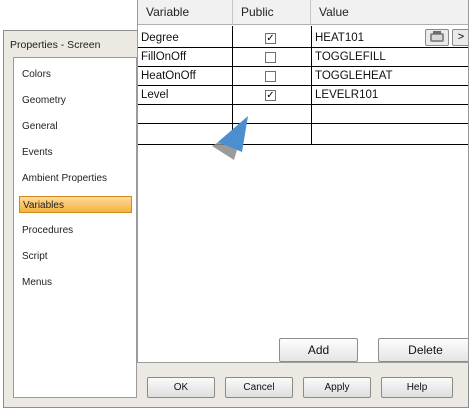 This screenshot has height=408, width=469. Describe the element at coordinates (75, 74) in the screenshot. I see `sidebar-item-colors: Colors` at that location.